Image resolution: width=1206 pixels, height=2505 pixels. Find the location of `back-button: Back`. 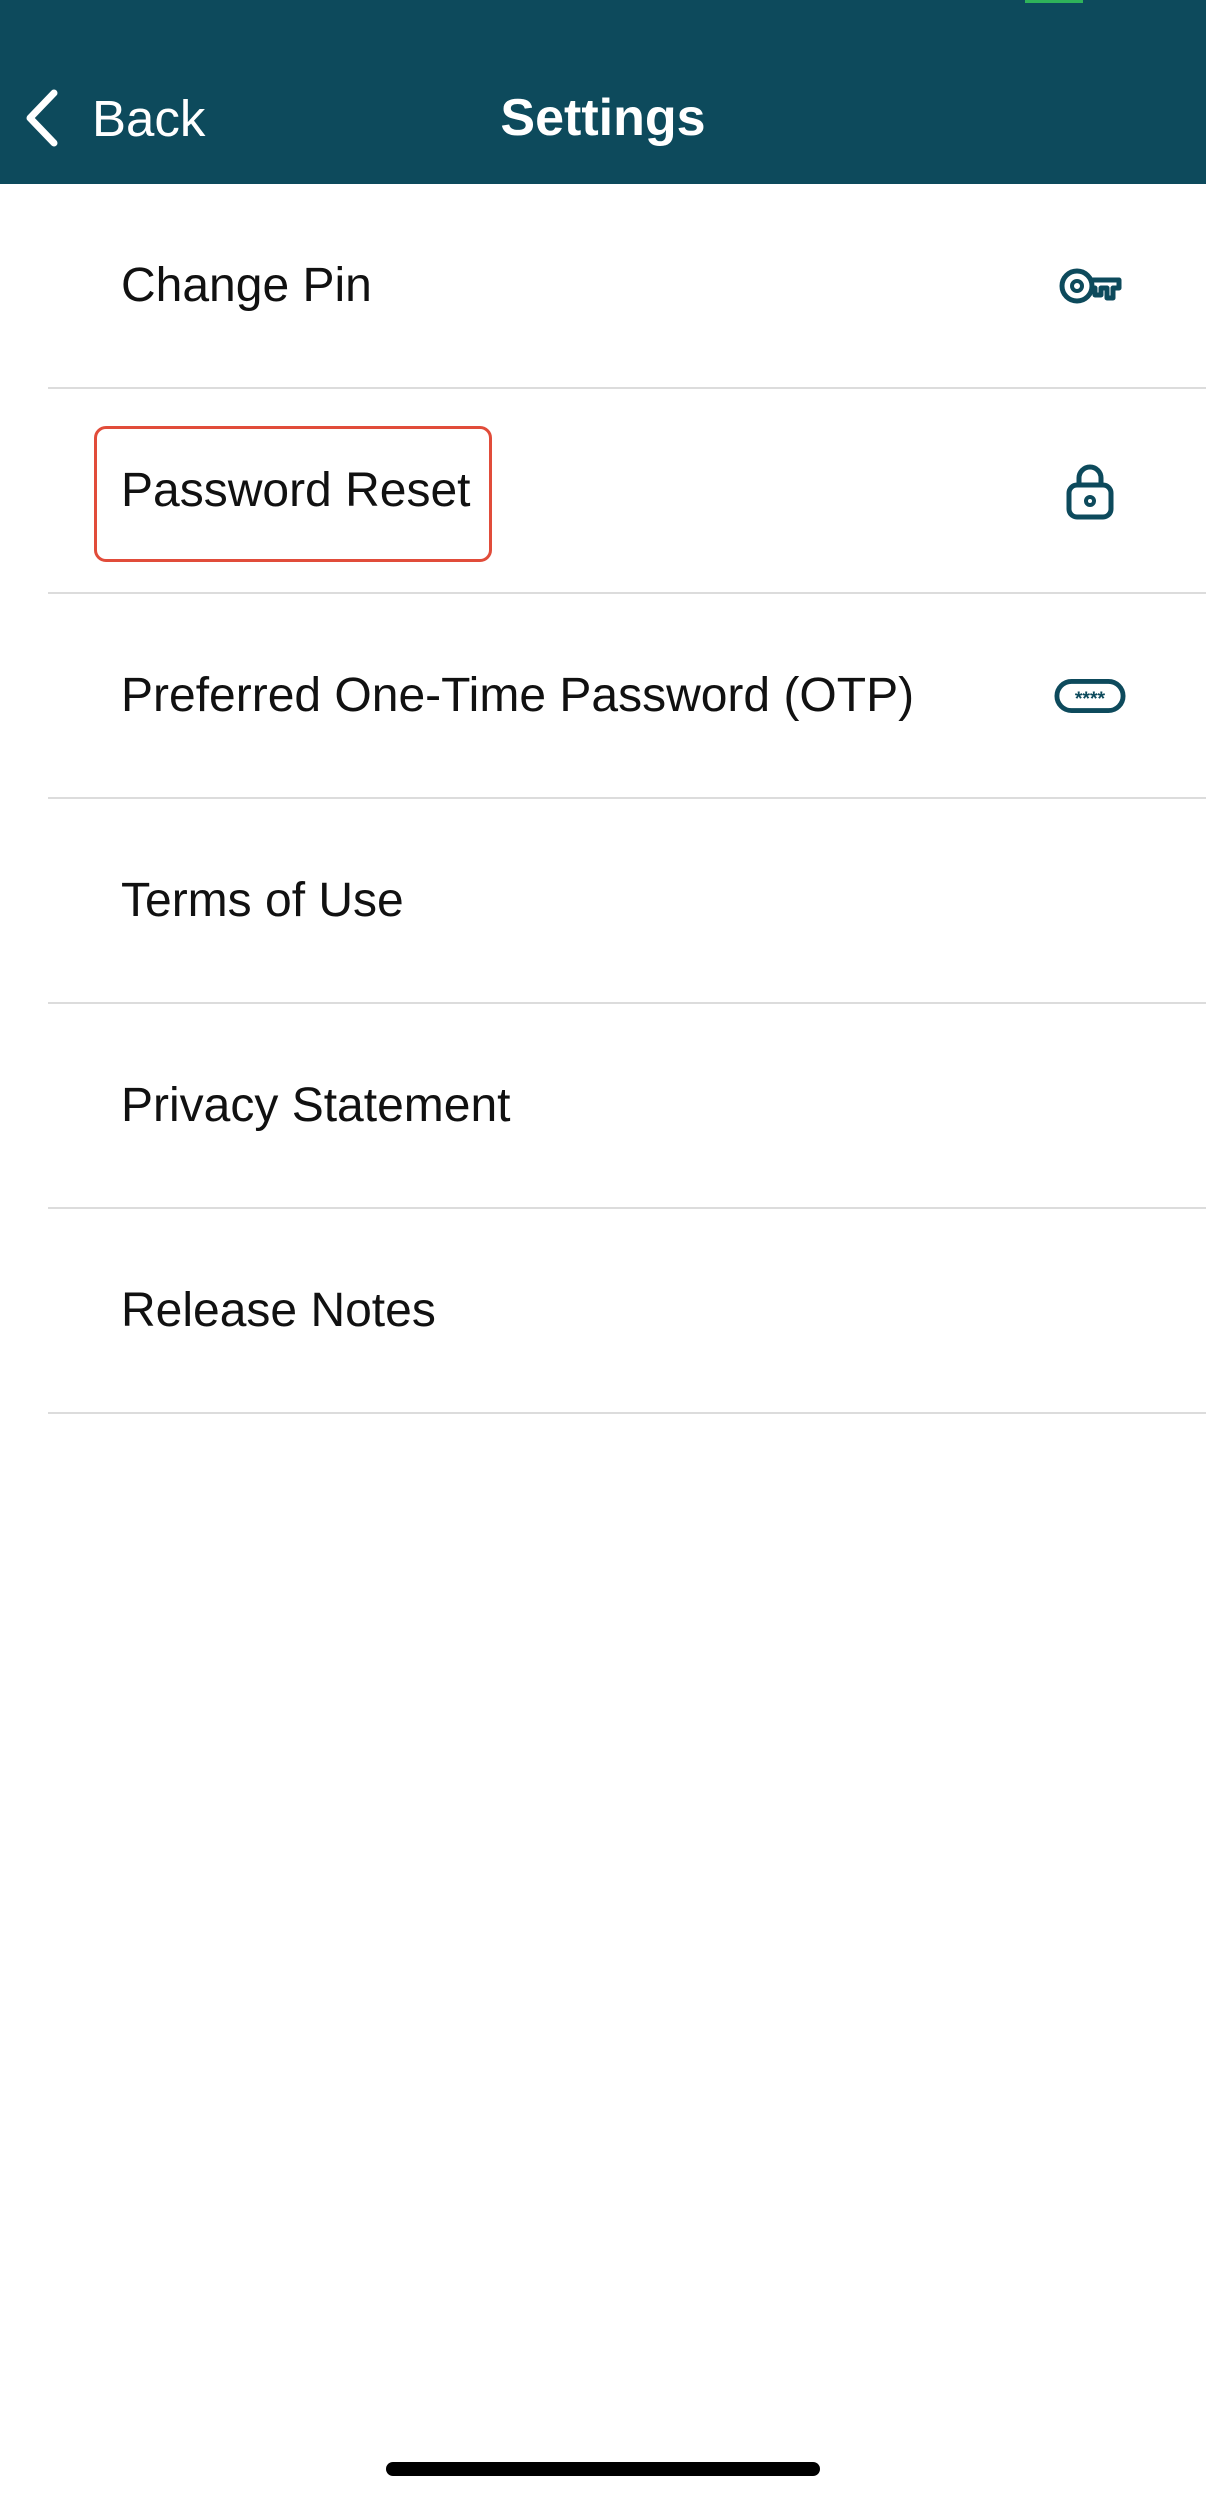

back-button: Back is located at coordinates (113, 118).